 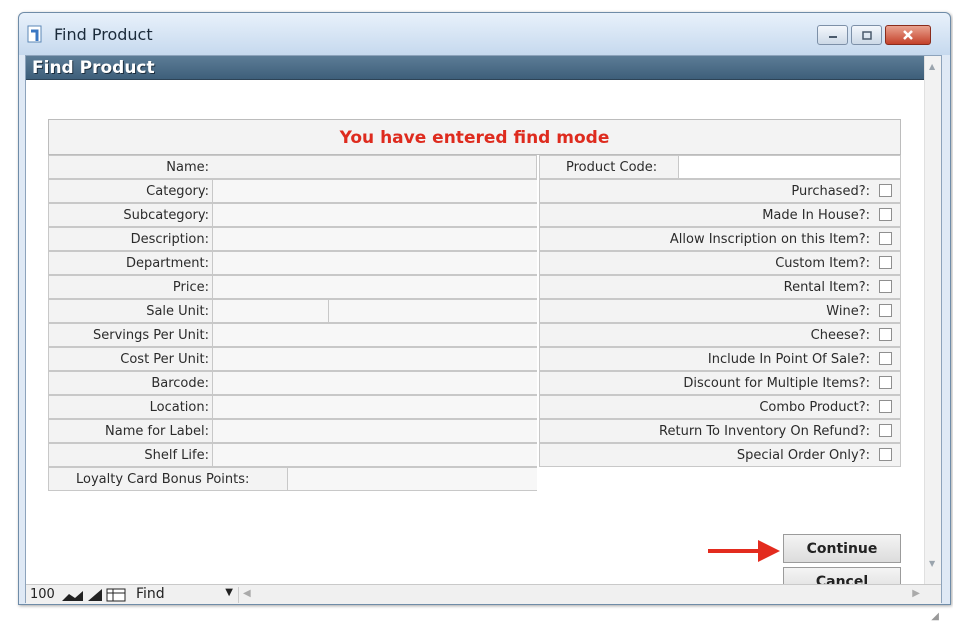 I want to click on checkbox-row-include-in-pos: Include In Point Of Sale?:, so click(x=720, y=359).